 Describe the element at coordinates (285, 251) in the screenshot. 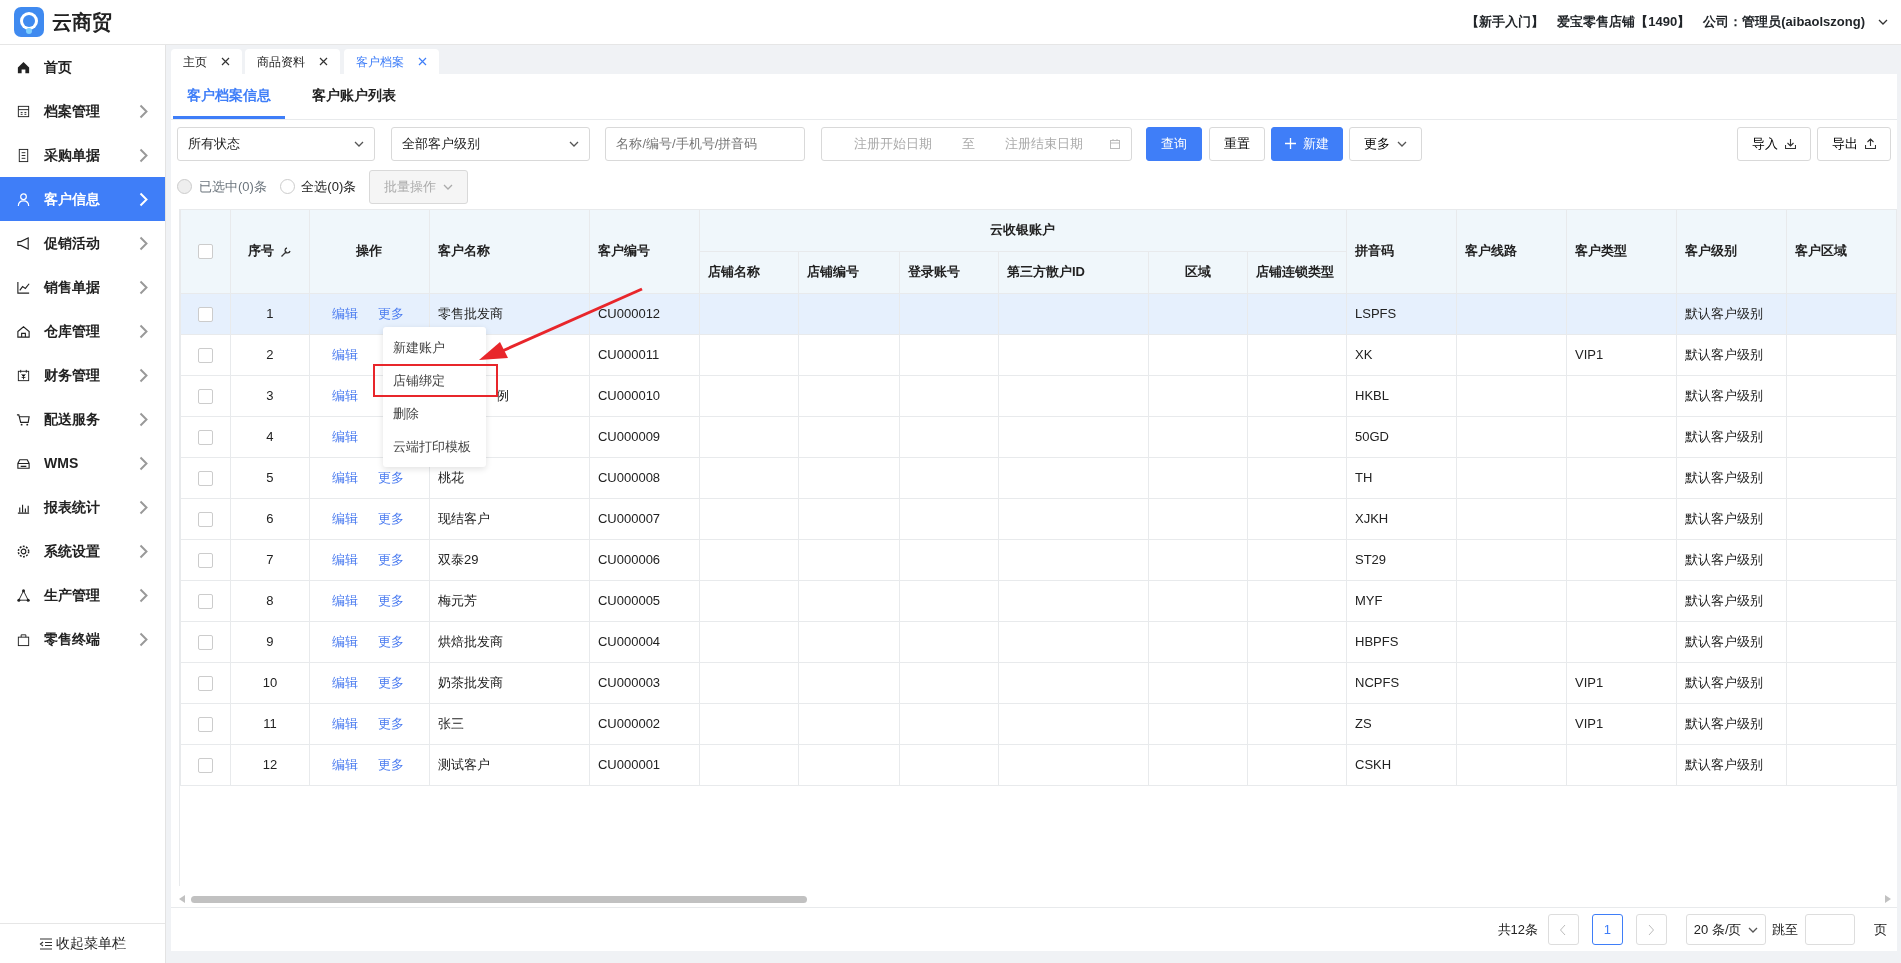

I see `wrench-icon` at that location.